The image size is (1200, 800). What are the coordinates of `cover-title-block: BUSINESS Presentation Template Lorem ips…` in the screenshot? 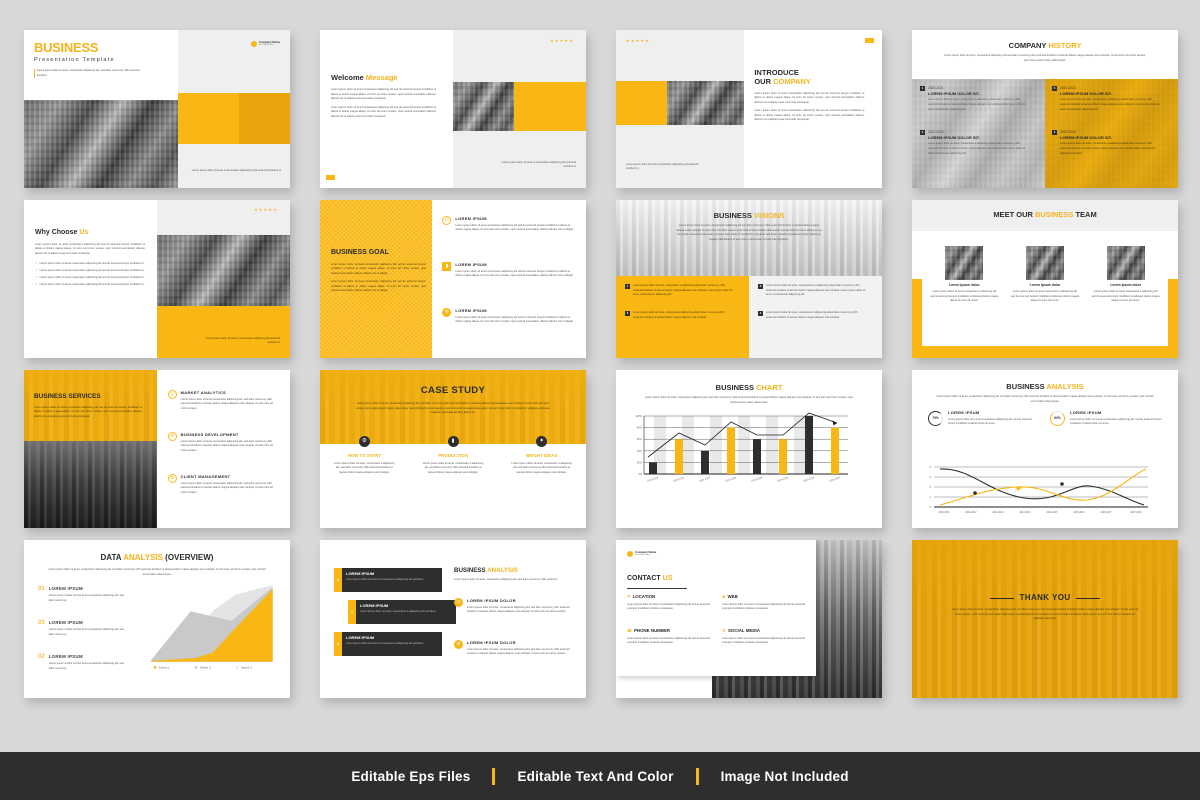 It's located at (89, 59).